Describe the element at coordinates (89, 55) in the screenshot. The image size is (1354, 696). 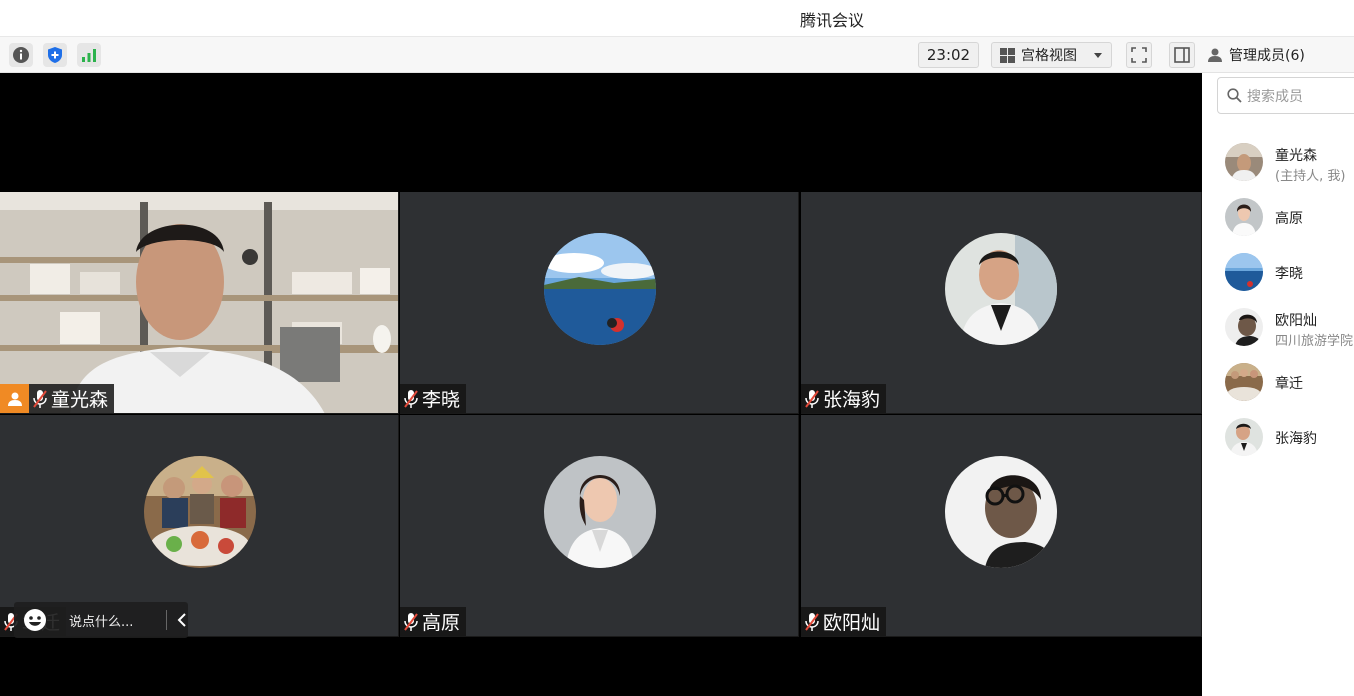
I see `signal-icon` at that location.